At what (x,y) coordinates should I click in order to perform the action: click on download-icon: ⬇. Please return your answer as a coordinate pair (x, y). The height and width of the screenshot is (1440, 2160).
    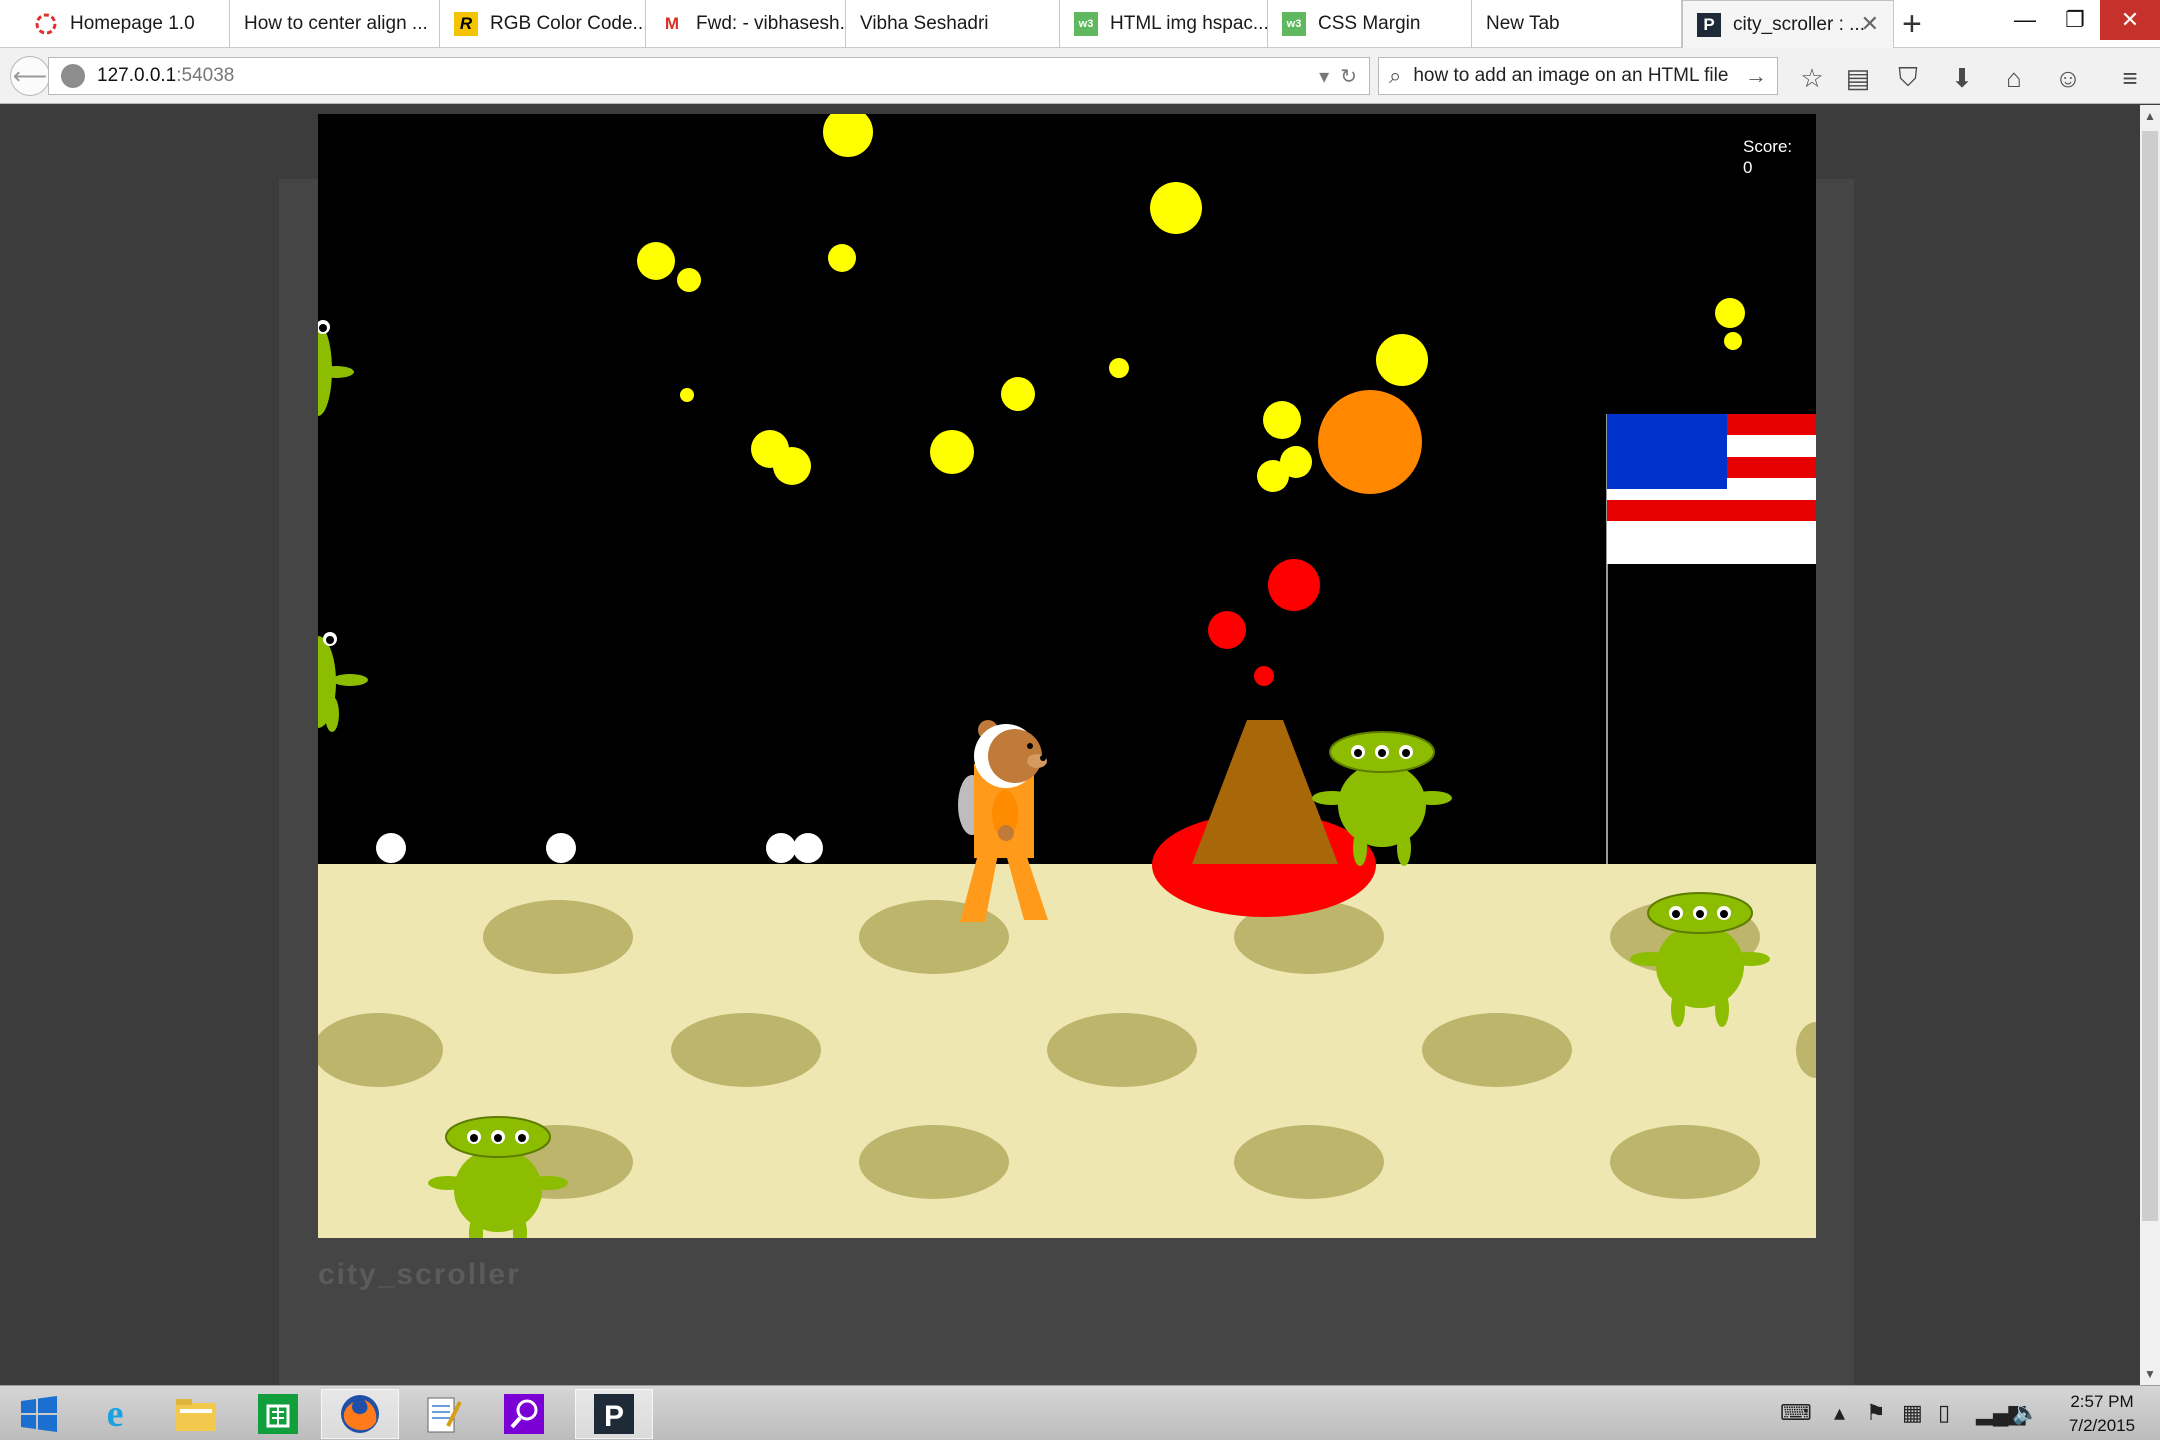
    Looking at the image, I should click on (1962, 78).